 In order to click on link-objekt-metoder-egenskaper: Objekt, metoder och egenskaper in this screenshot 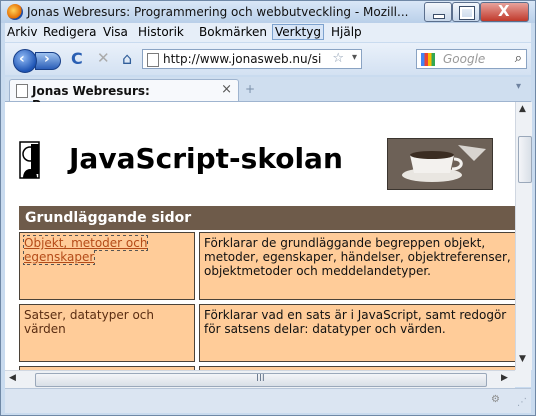, I will do `click(85, 250)`.